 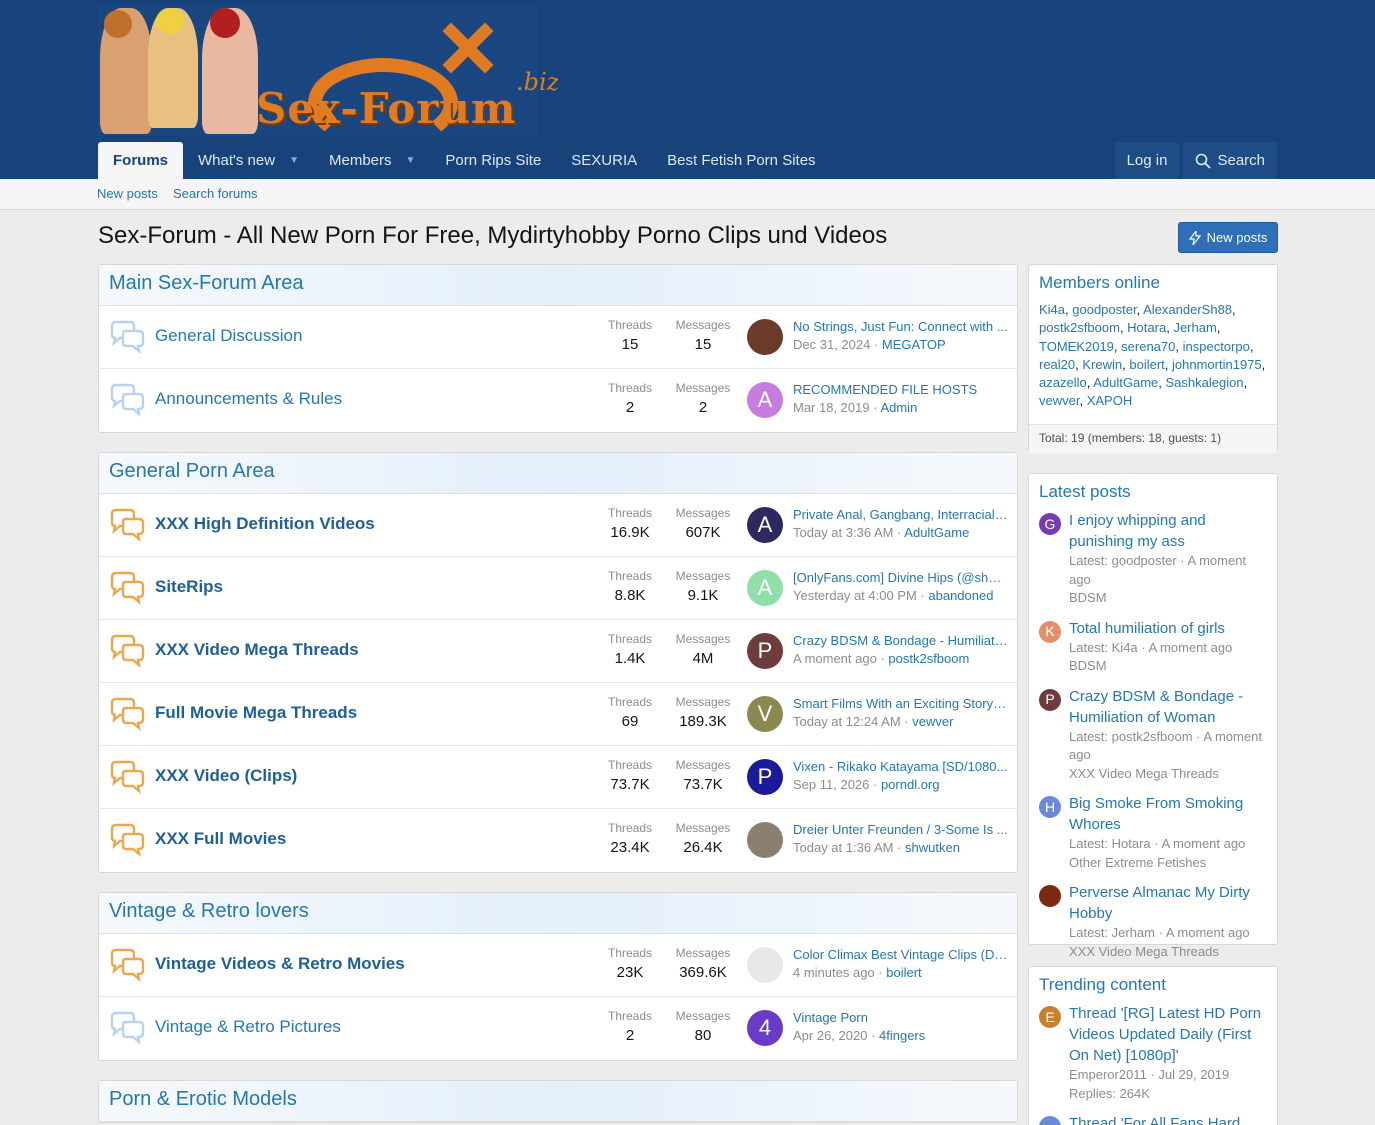 I want to click on member-link: azazello, so click(x=1063, y=382).